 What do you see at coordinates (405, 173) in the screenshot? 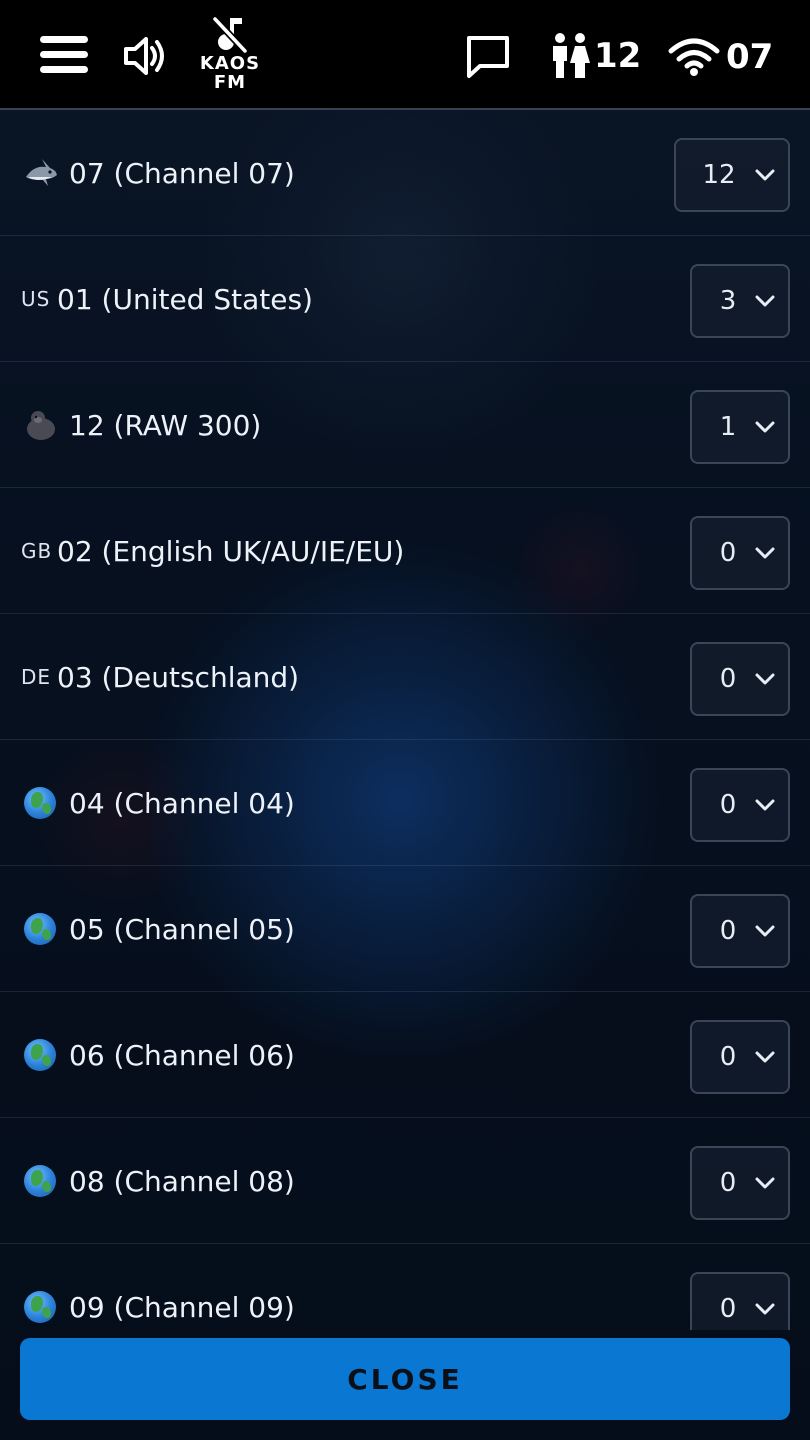
I see `channel-row: 07 (Channel 07) 12` at bounding box center [405, 173].